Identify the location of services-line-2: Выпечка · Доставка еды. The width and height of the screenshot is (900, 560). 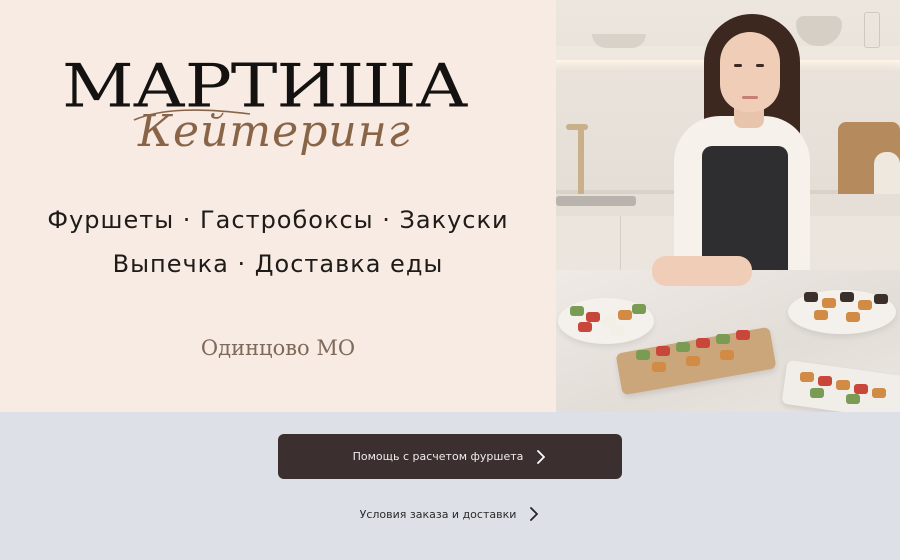
(278, 264).